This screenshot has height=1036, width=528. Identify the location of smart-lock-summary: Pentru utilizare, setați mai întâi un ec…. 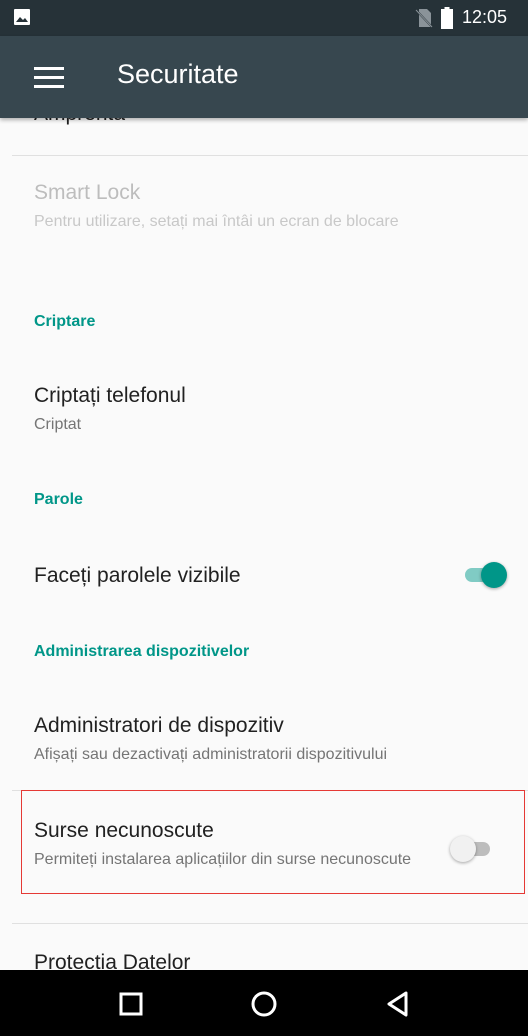
(216, 221).